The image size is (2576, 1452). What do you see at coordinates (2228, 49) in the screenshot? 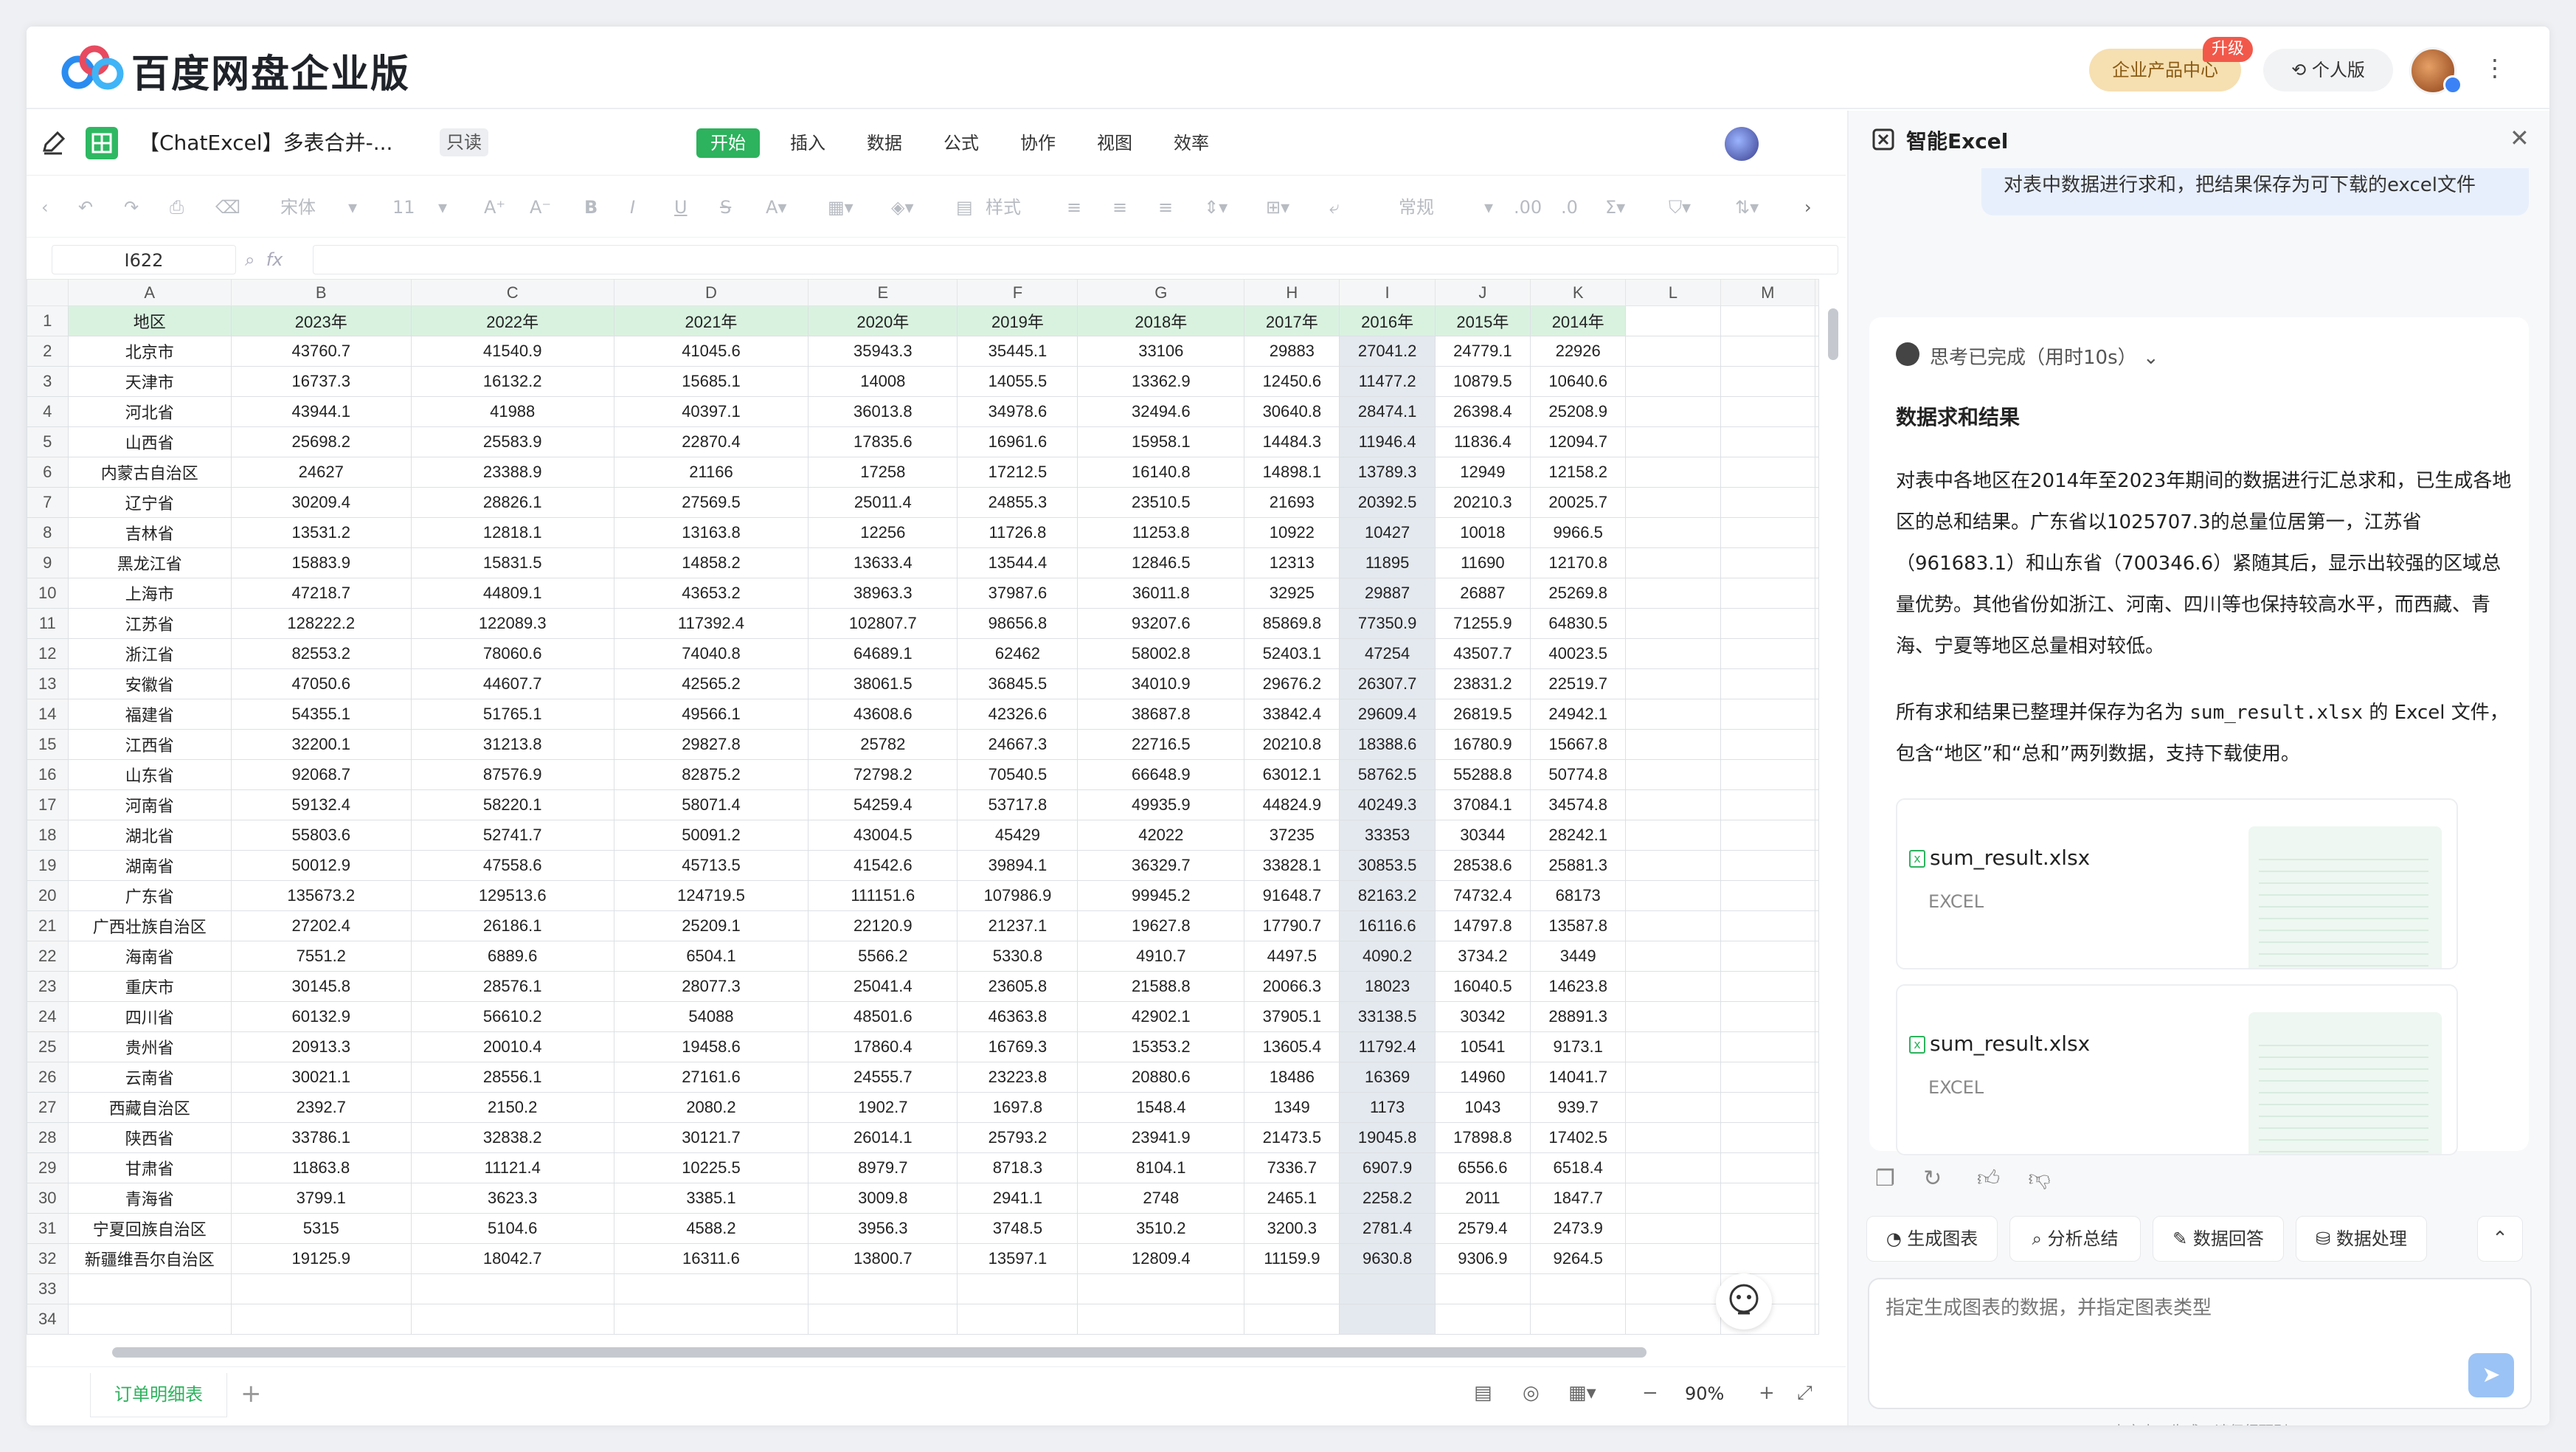
I see `upgrade-badge: 升级` at bounding box center [2228, 49].